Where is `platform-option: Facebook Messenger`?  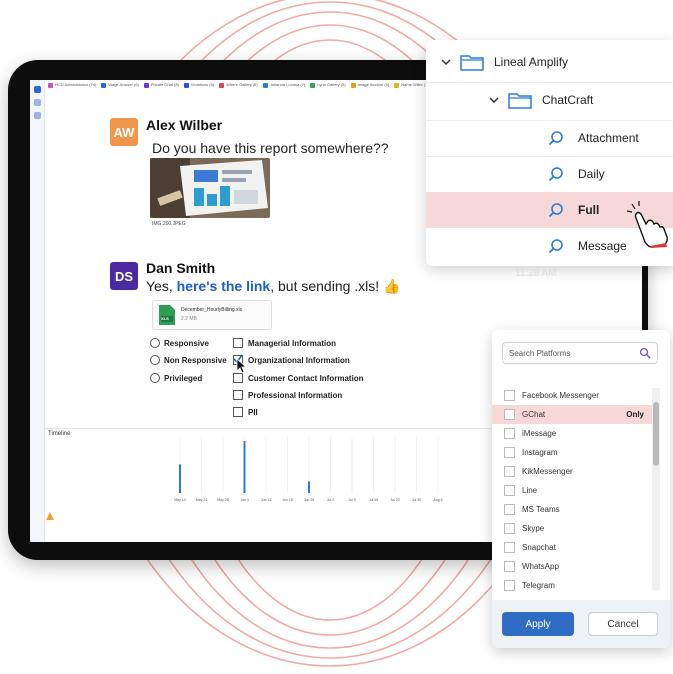
platform-option: Facebook Messenger is located at coordinates (572, 395).